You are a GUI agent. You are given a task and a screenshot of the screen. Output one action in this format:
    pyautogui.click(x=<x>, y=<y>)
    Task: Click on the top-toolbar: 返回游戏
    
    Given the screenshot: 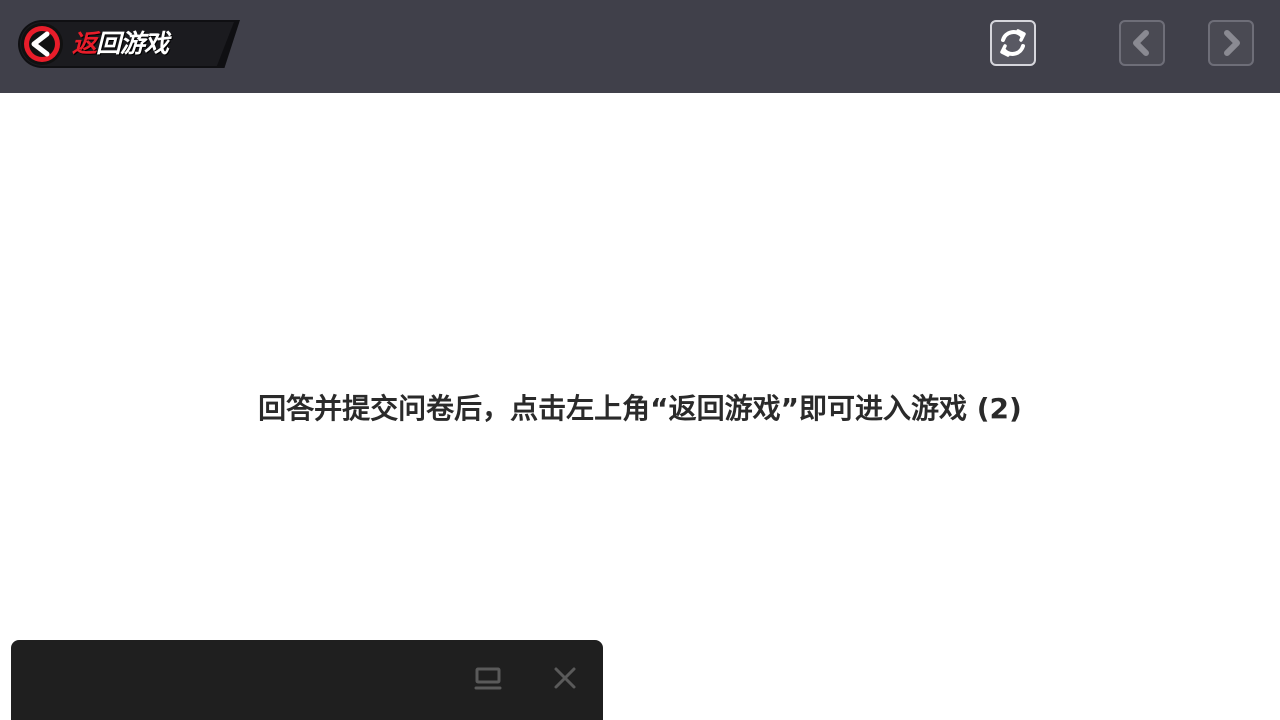 What is the action you would take?
    pyautogui.click(x=640, y=46)
    